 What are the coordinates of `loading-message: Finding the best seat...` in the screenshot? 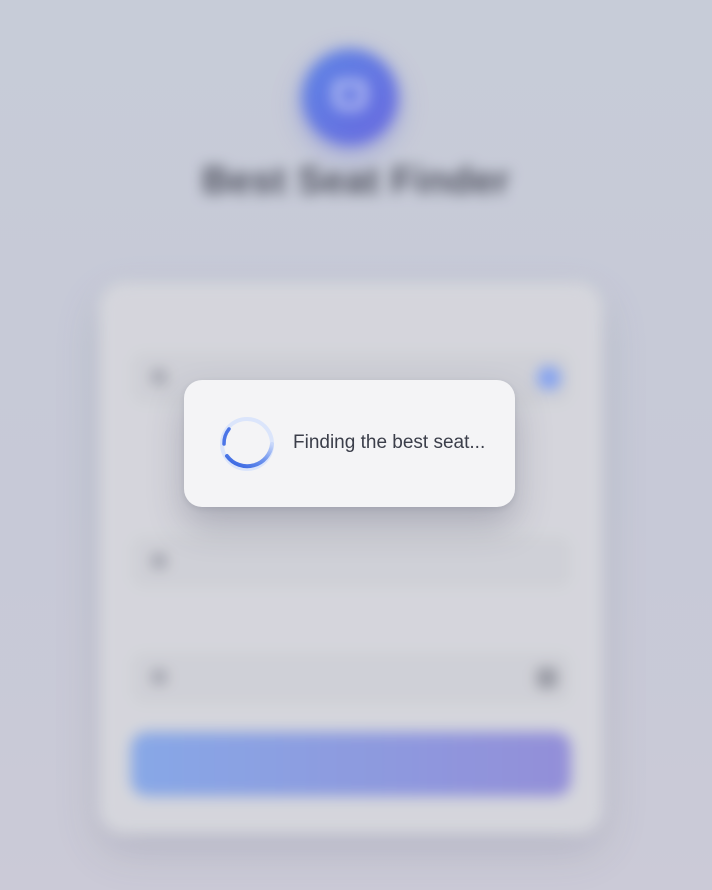 It's located at (389, 442).